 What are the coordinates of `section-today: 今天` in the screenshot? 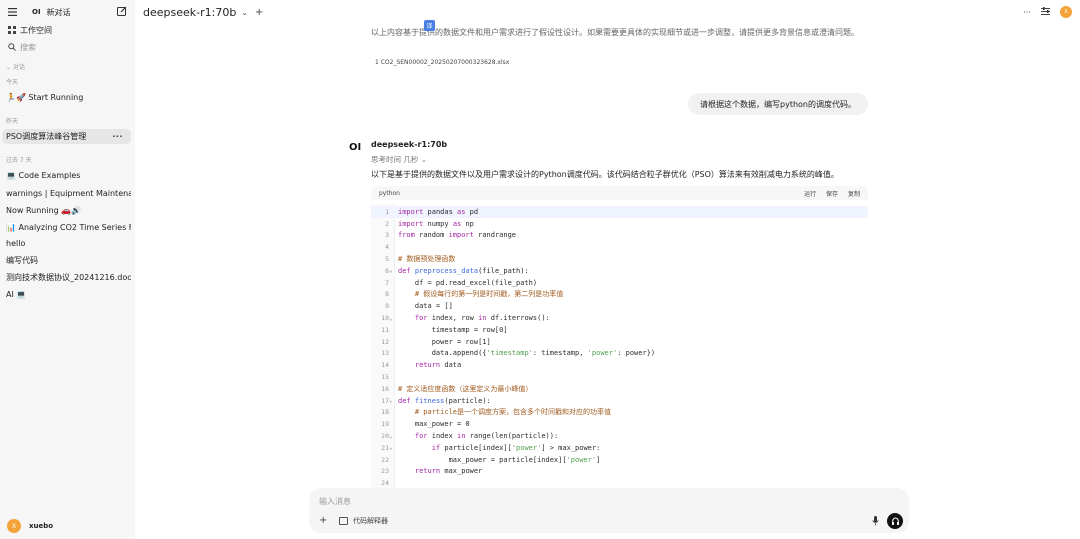 It's located at (12, 82).